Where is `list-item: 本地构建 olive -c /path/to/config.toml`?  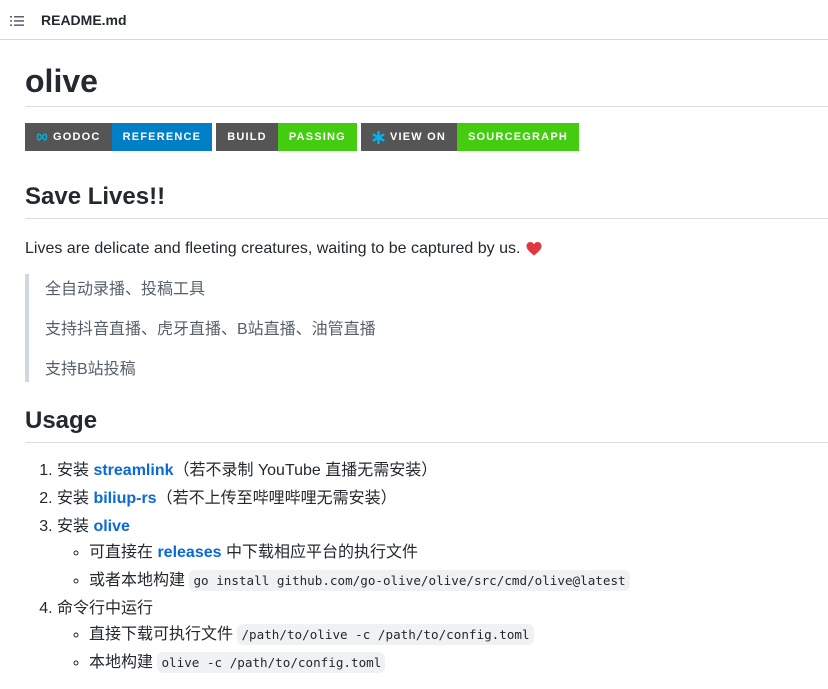 list-item: 本地构建 olive -c /path/to/config.toml is located at coordinates (458, 663).